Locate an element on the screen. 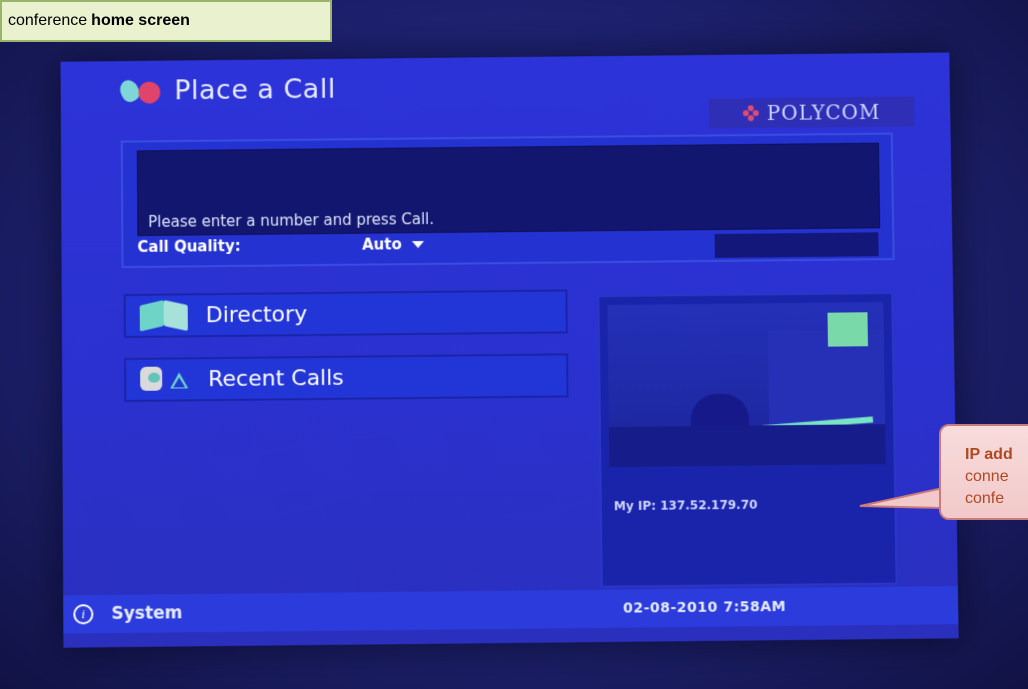  recent-calls-button: Recent Calls is located at coordinates (346, 378).